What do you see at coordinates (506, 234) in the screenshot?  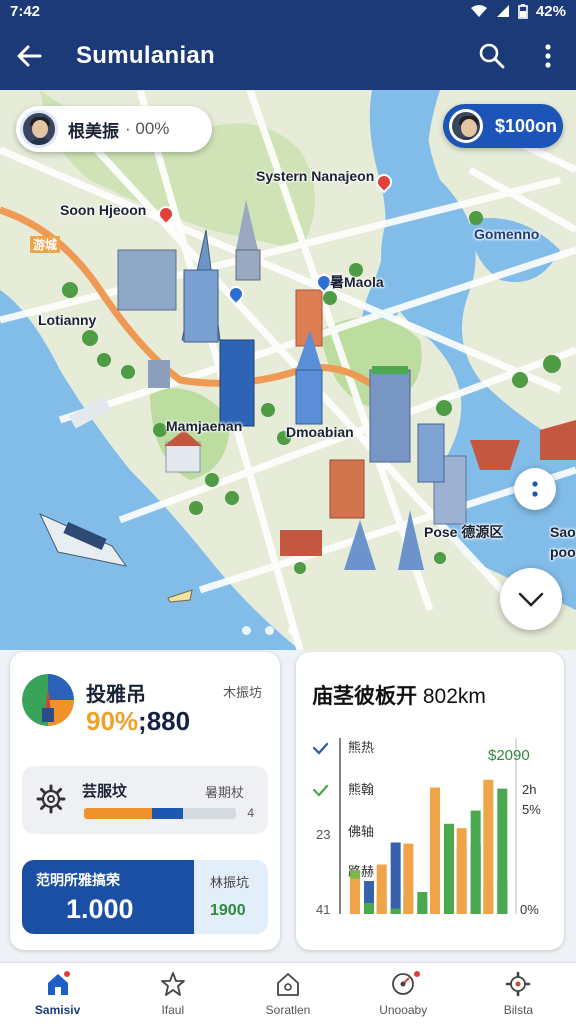 I see `map-label: Gomenno` at bounding box center [506, 234].